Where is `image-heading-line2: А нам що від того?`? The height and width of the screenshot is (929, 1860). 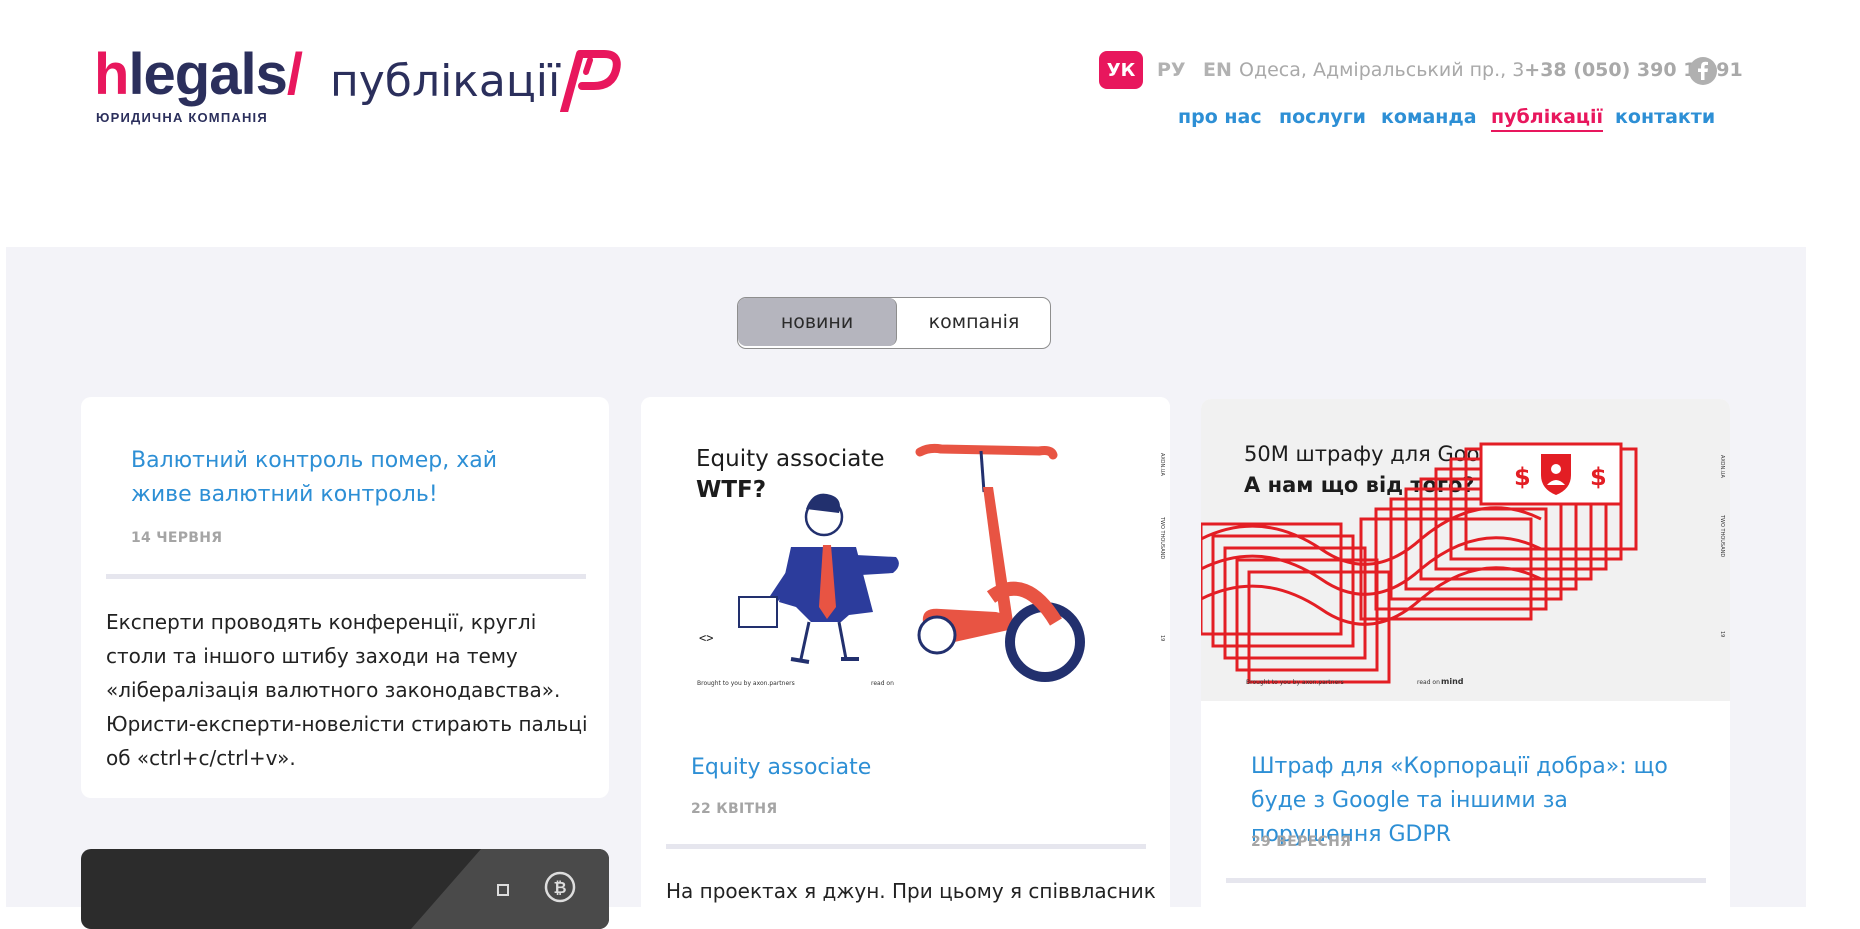 image-heading-line2: А нам що від того? is located at coordinates (1359, 485).